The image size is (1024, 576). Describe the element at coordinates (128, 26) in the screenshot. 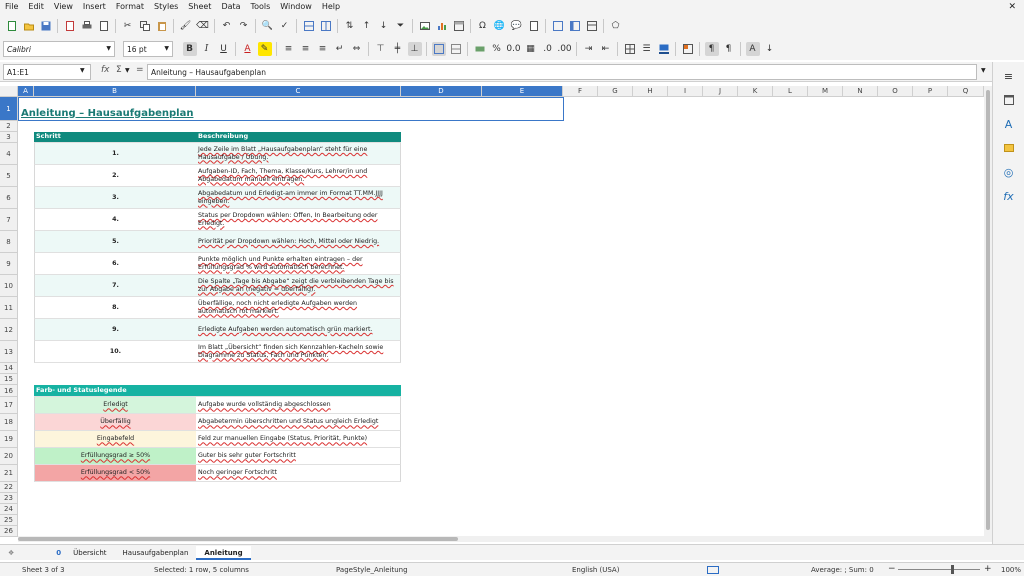

I see `cut-icon: ✂` at that location.